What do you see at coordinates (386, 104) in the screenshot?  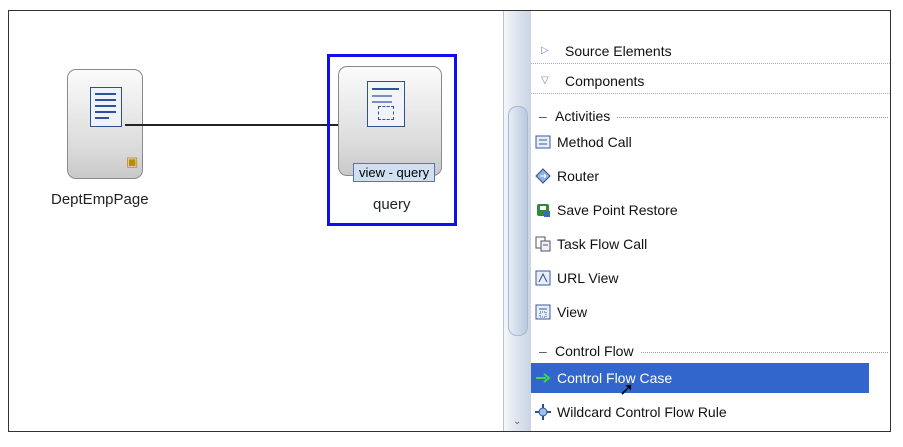 I see `view-page-icon` at bounding box center [386, 104].